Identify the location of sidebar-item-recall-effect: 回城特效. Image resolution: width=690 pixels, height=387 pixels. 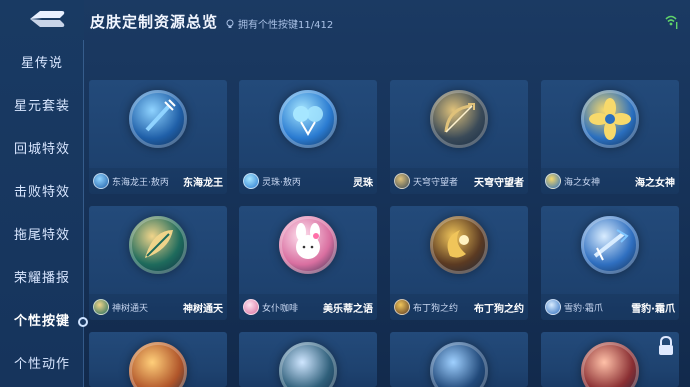
(42, 150).